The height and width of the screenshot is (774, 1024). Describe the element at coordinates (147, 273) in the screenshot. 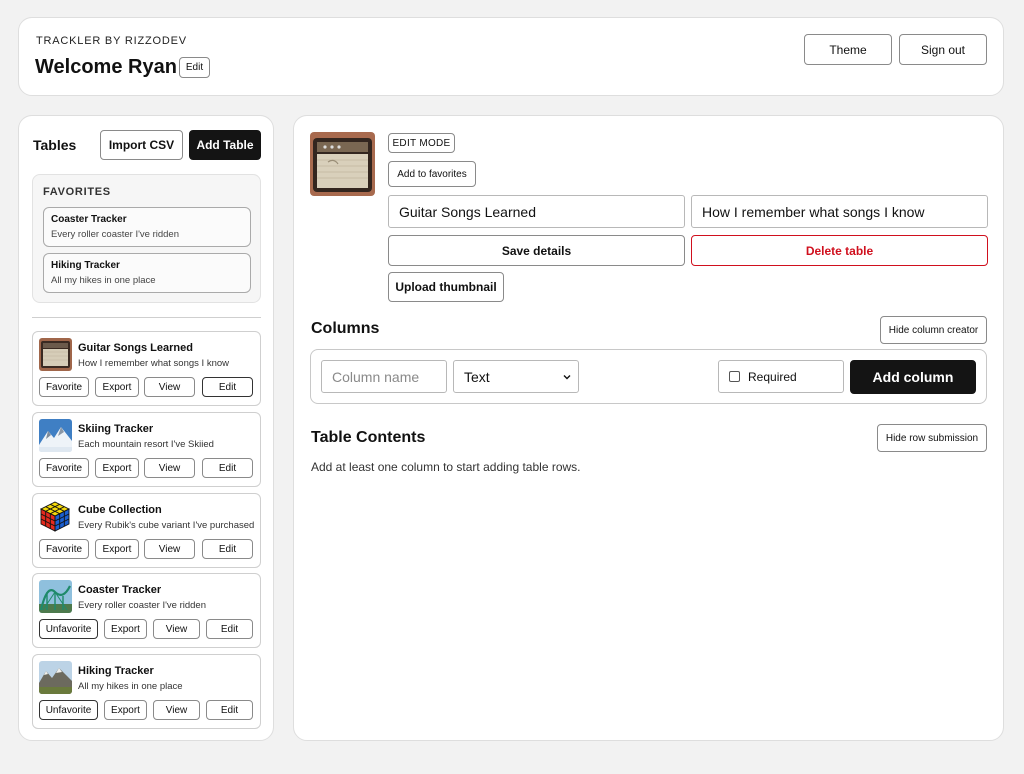

I see `favorite-item: Hiking Tracker All my hikes in one place` at that location.